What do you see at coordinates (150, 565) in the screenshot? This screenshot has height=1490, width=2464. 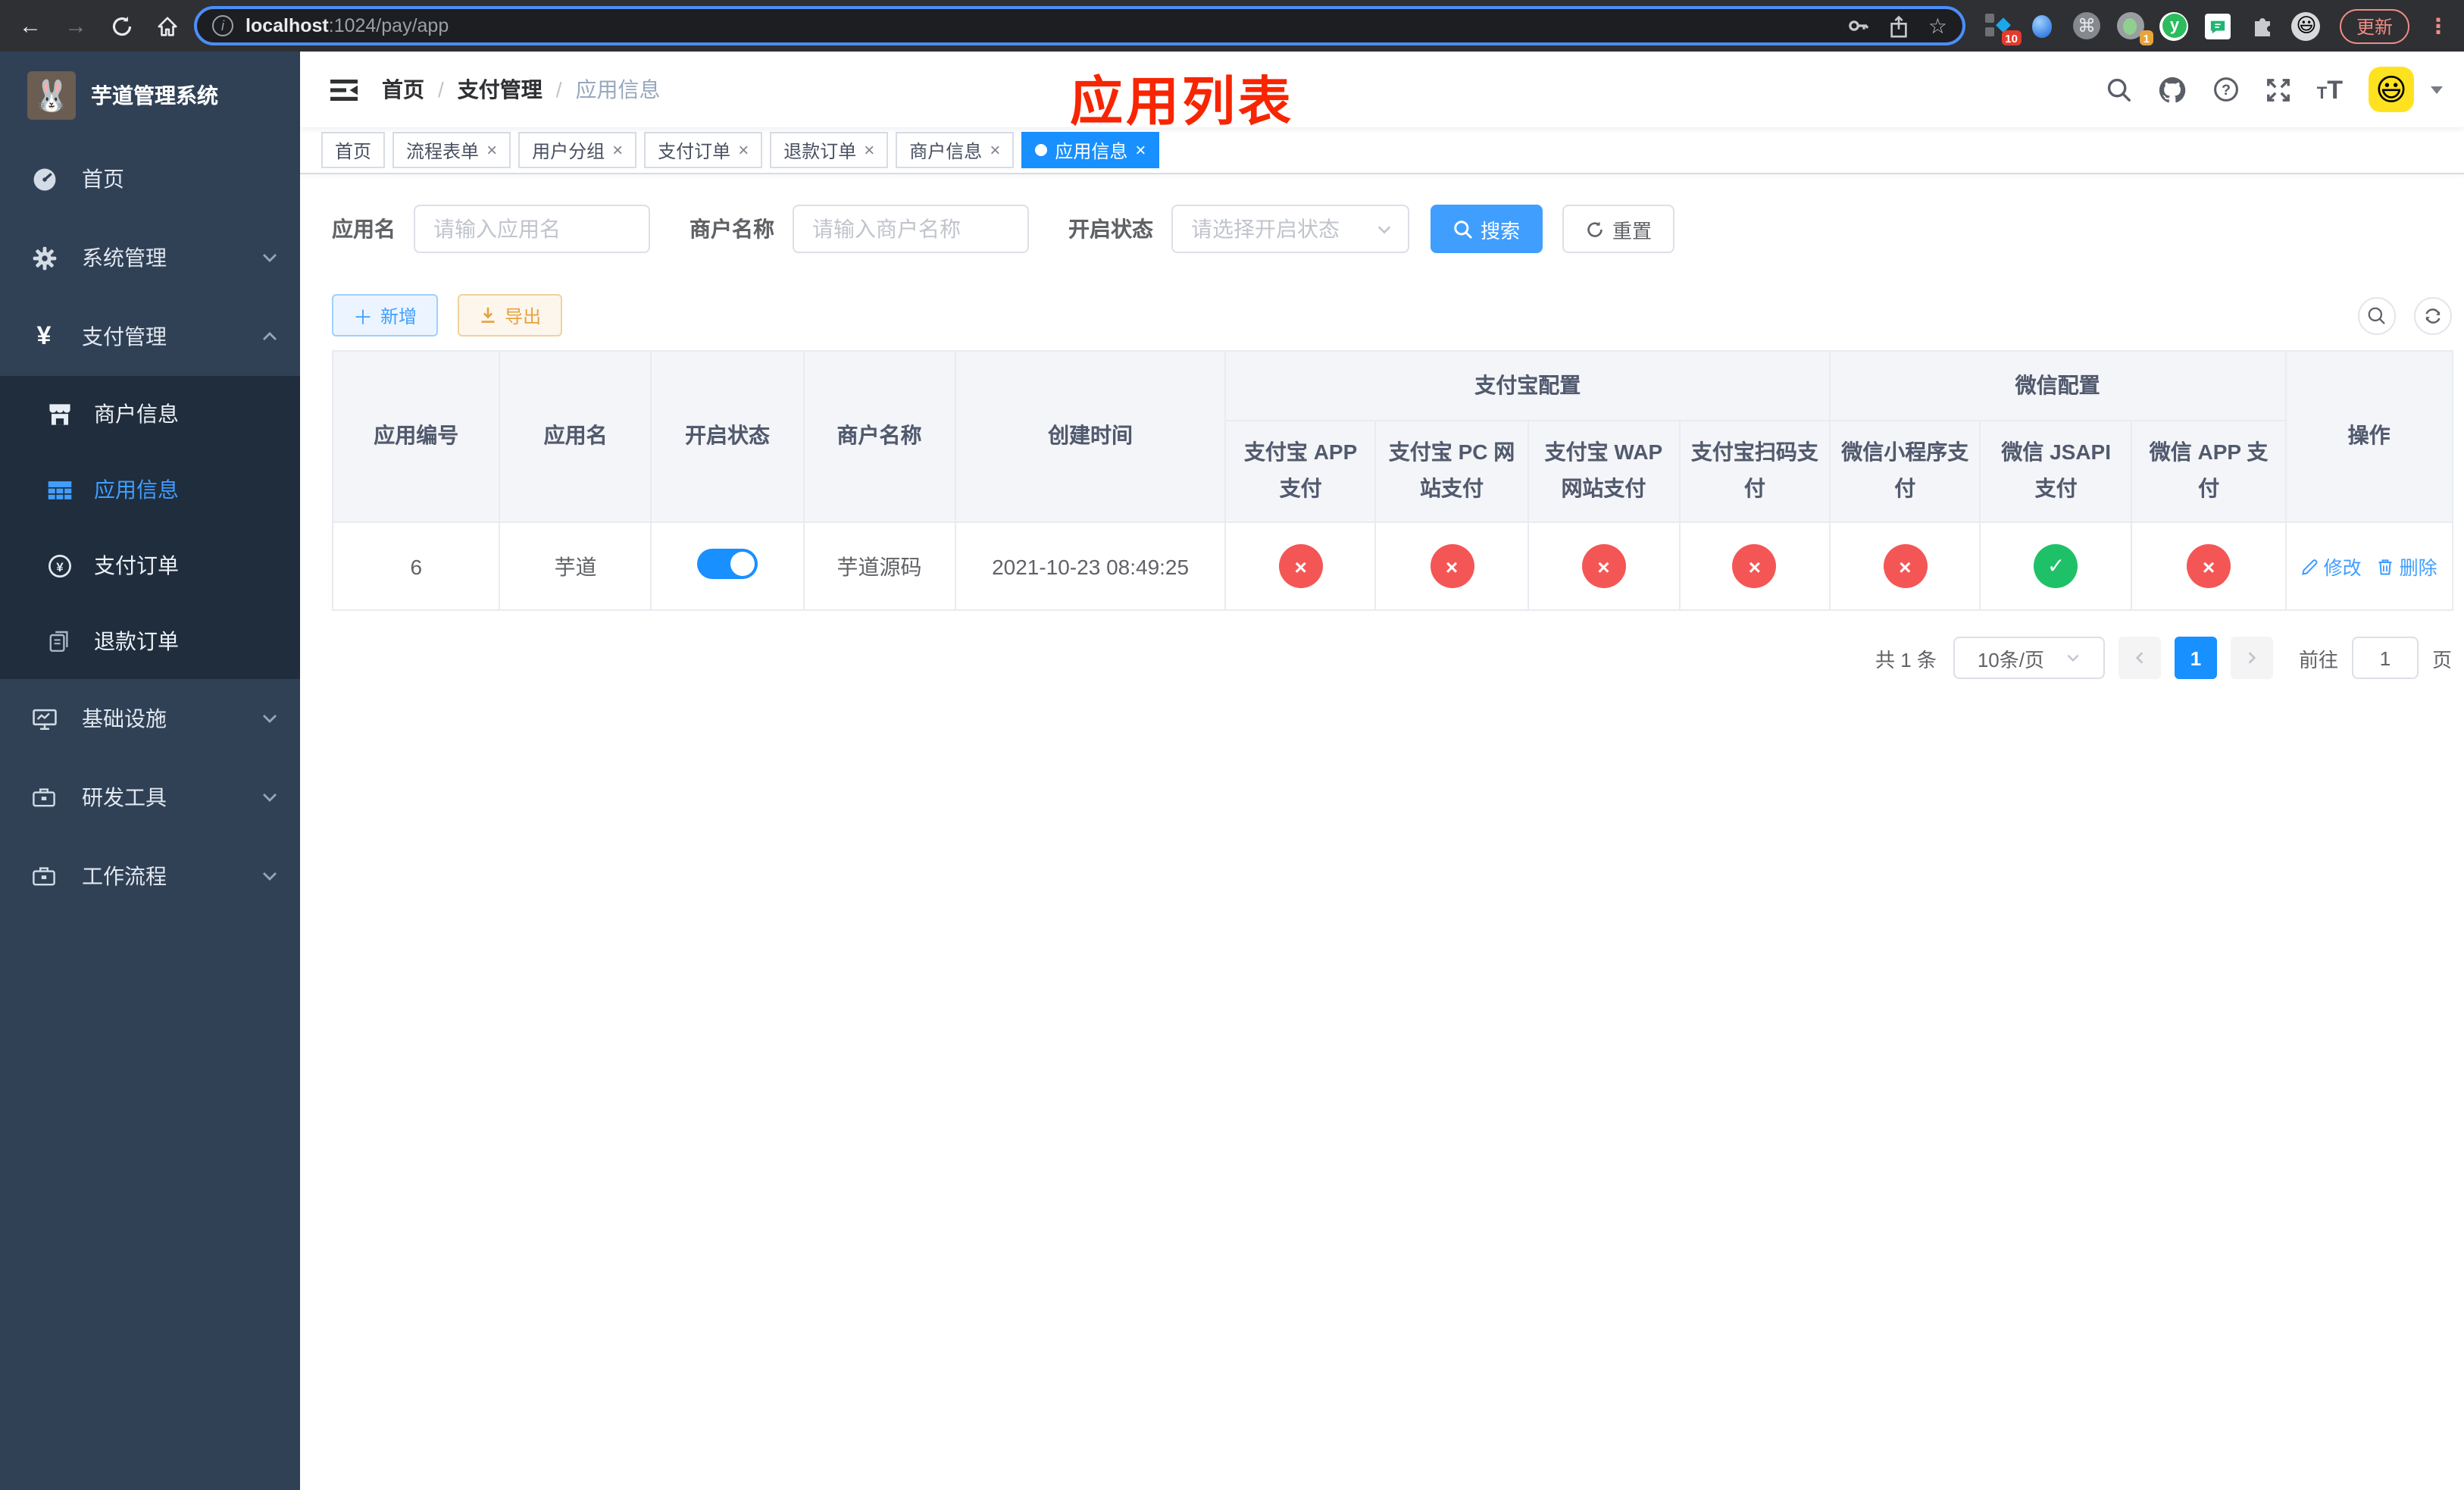 I see `sidebar-item-pay-order: ¥ 支付订单` at bounding box center [150, 565].